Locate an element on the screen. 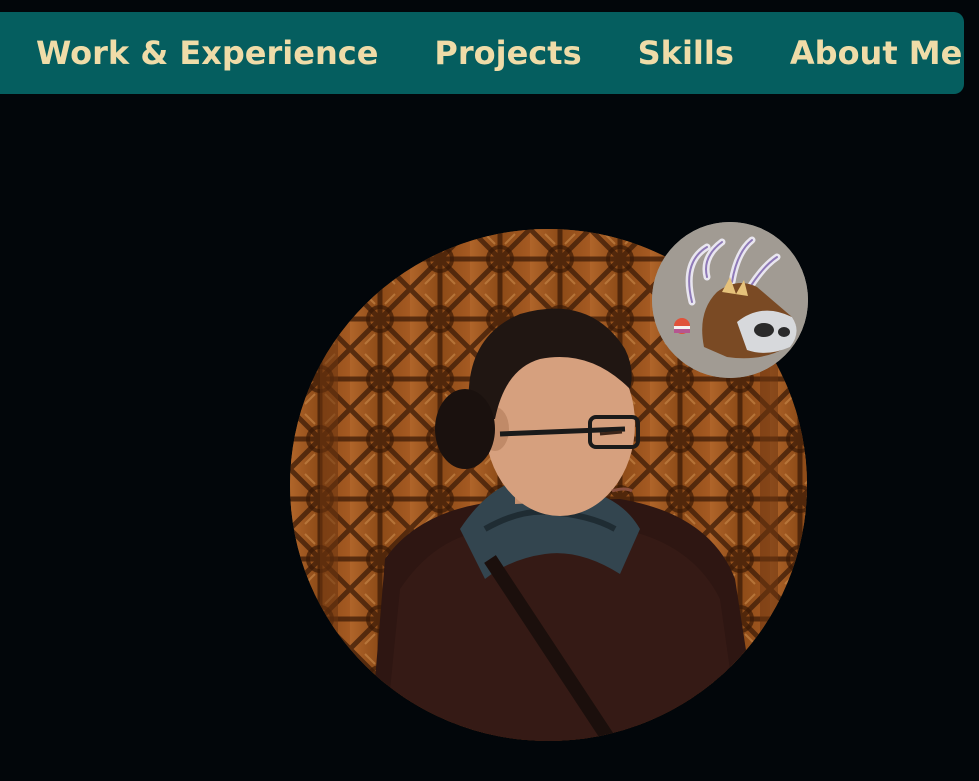 The height and width of the screenshot is (781, 979). character-avatar-icon is located at coordinates (730, 300).